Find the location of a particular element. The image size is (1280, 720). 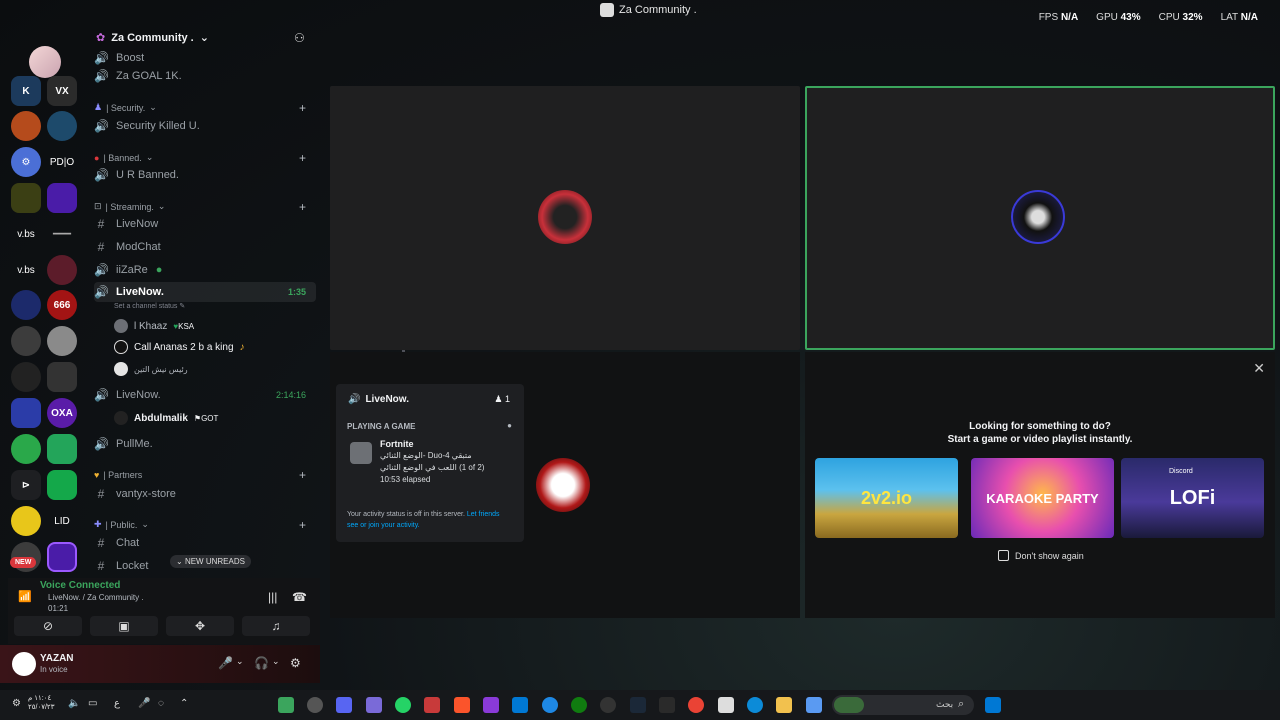

channel-pullme: 🔊 PullMe. is located at coordinates (205, 444).